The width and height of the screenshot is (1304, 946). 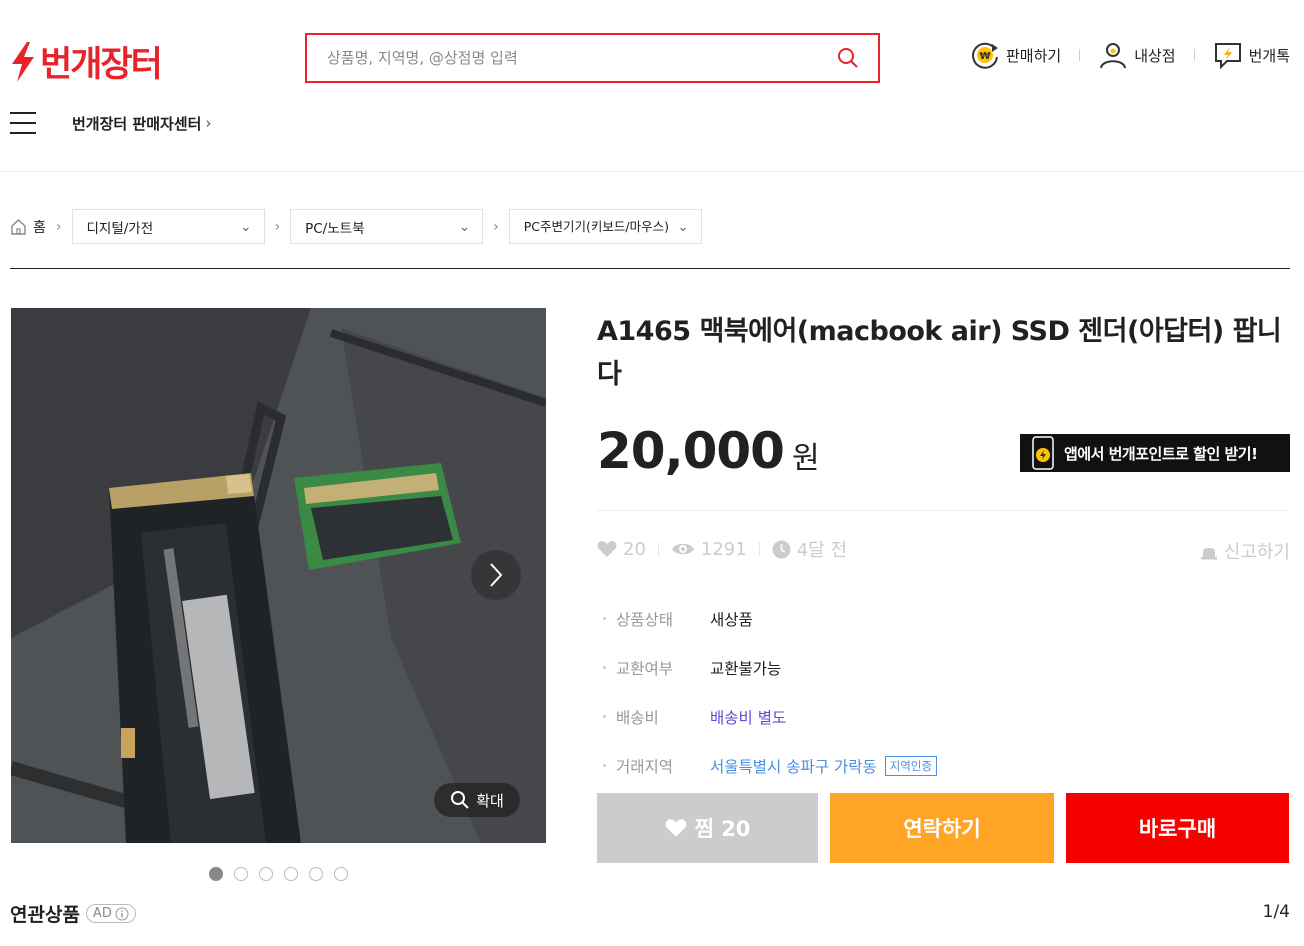 I want to click on time-stat: 4달 전, so click(x=809, y=549).